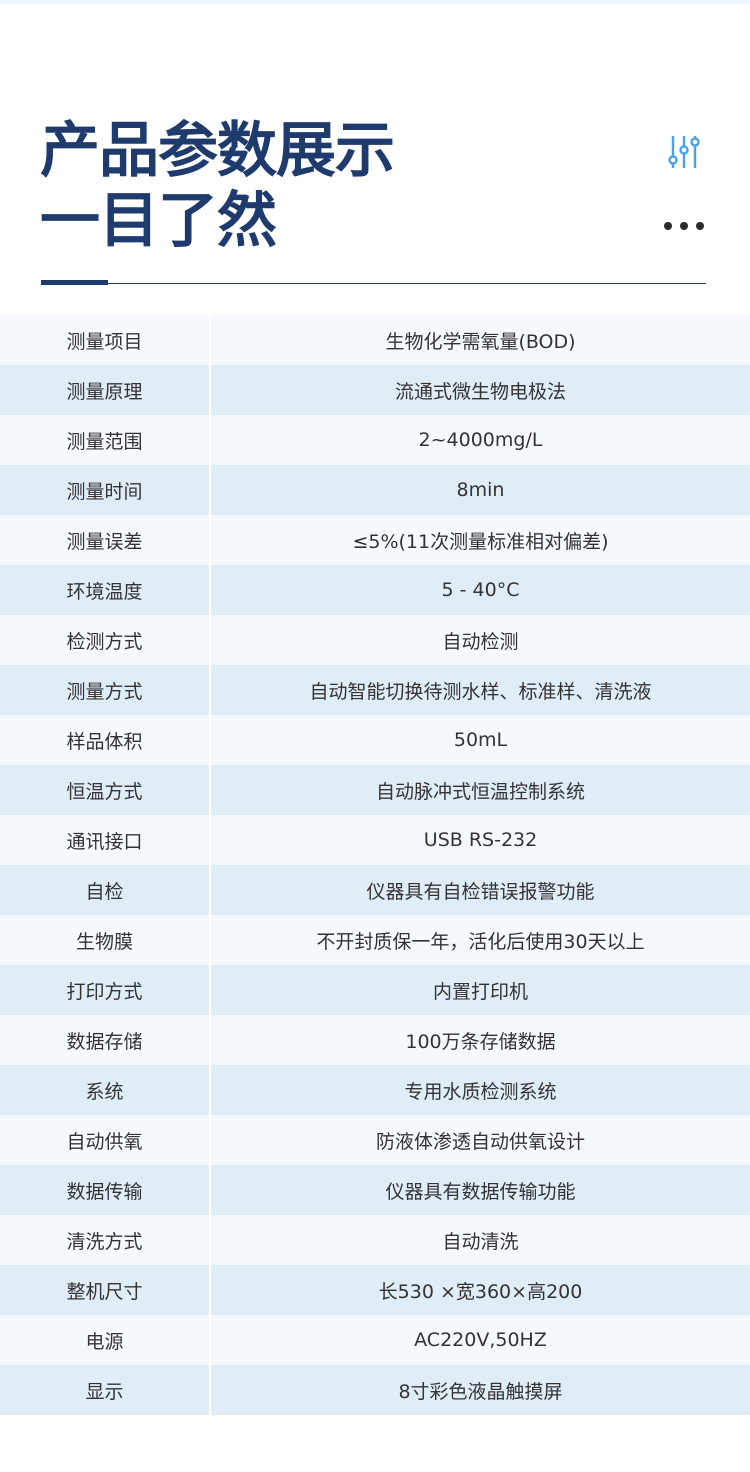 The image size is (750, 1472). Describe the element at coordinates (105, 440) in the screenshot. I see `spec-label: 测量范围` at that location.